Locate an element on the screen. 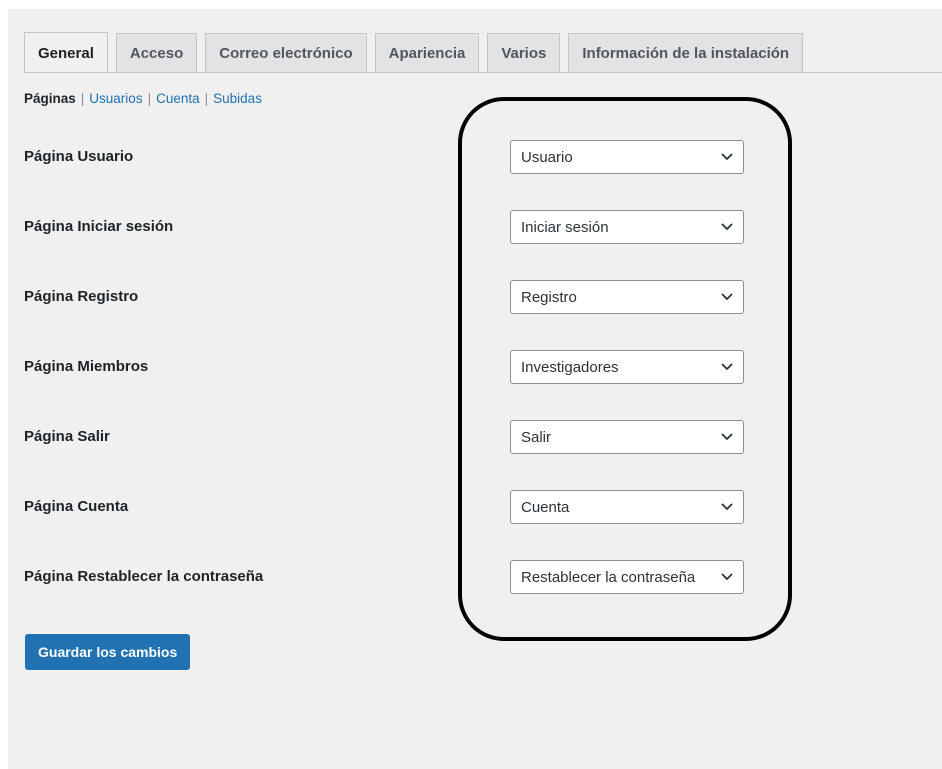 The height and width of the screenshot is (769, 942). tab-label: Información de la instalación is located at coordinates (686, 53).